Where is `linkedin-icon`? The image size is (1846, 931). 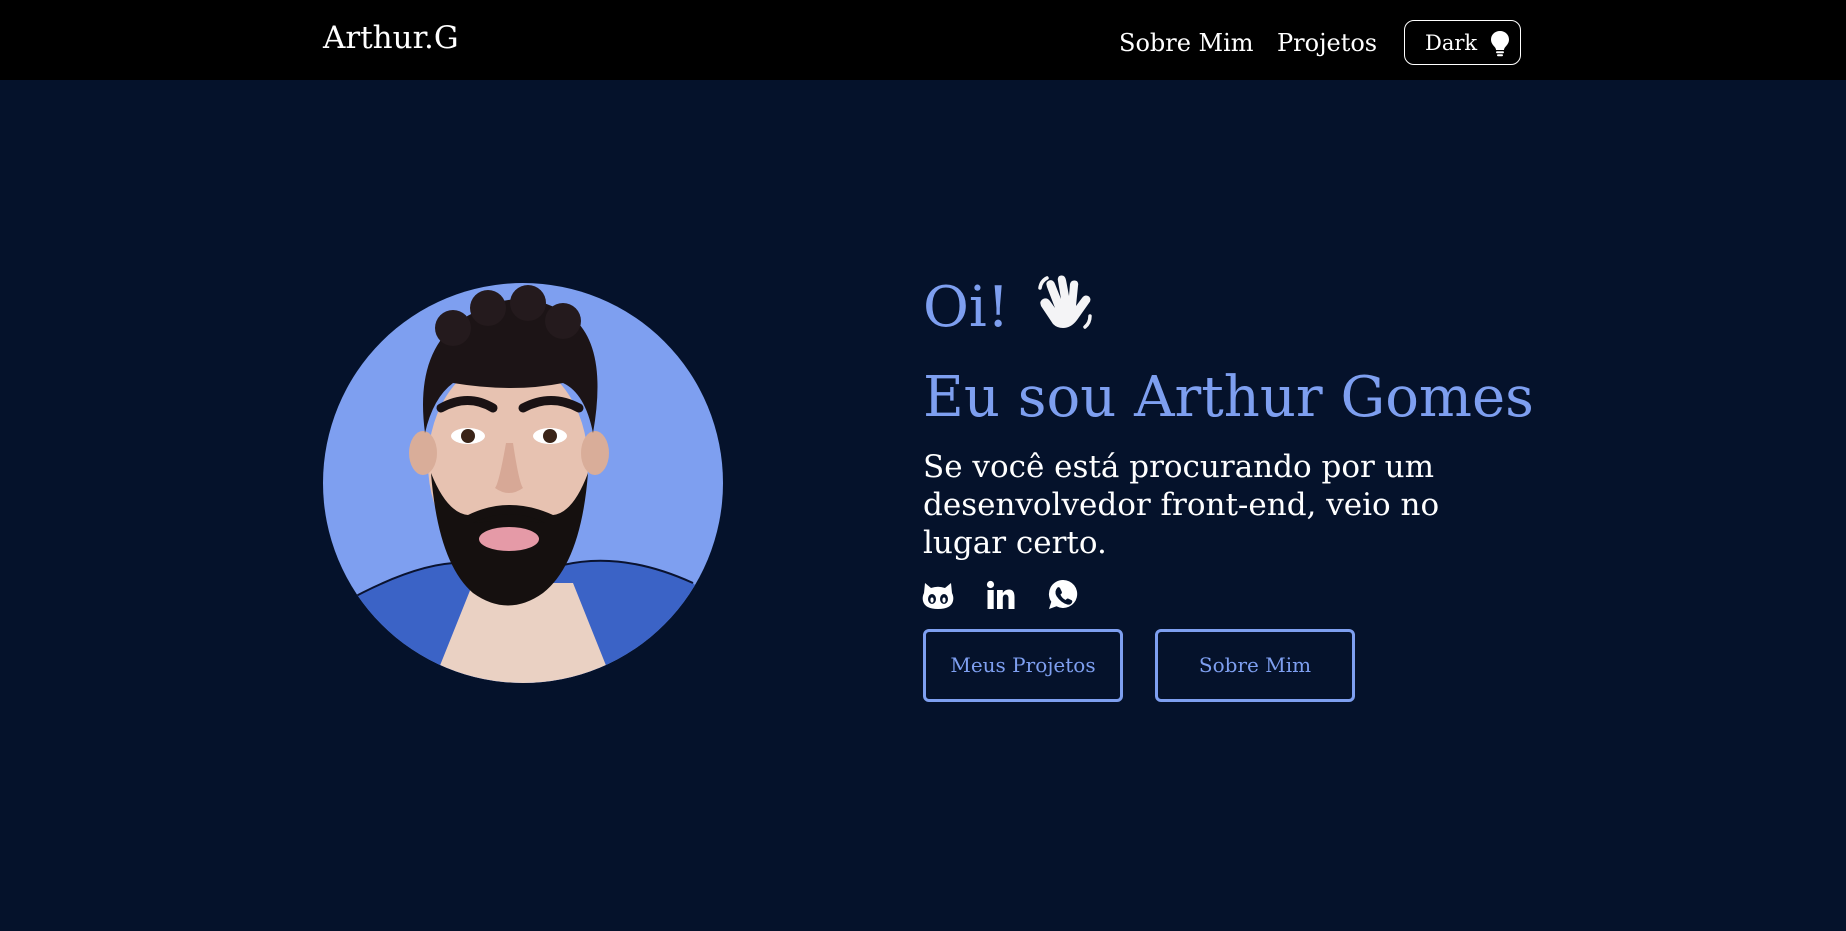
linkedin-icon is located at coordinates (1000, 595).